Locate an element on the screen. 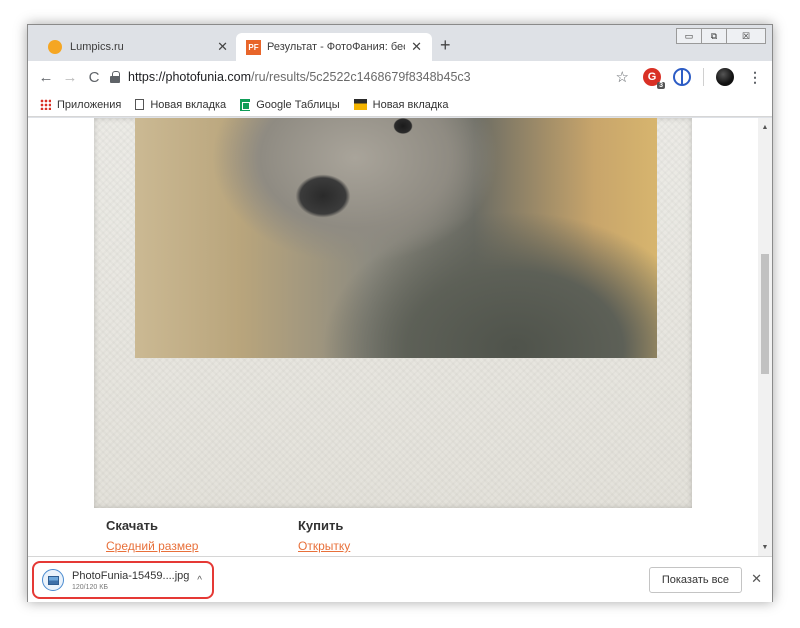 This screenshot has height=628, width=800. bookmark-label: Google Таблицы is located at coordinates (298, 104).